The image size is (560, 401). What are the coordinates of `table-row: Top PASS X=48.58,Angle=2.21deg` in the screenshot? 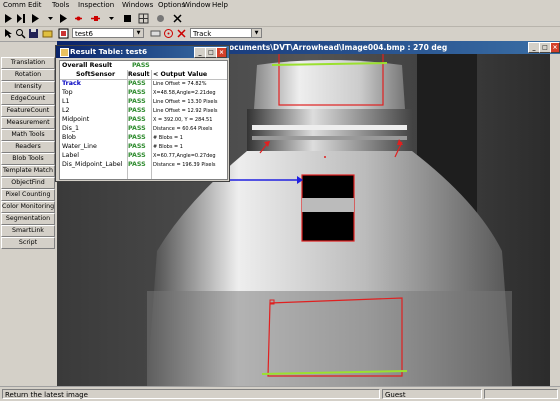 It's located at (143, 93).